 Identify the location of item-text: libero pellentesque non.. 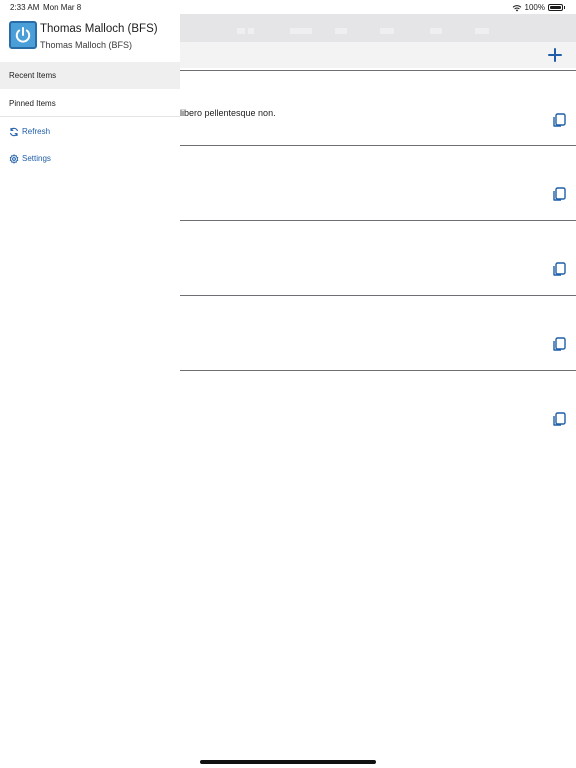
(228, 113).